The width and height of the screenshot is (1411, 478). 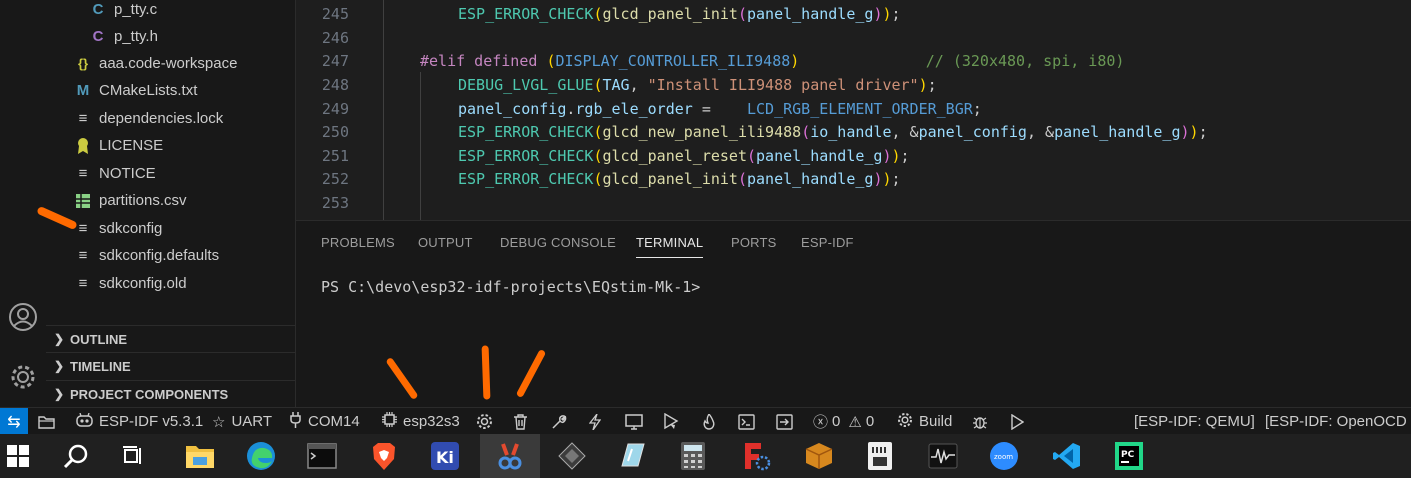 I want to click on line-number: 249, so click(x=335, y=109).